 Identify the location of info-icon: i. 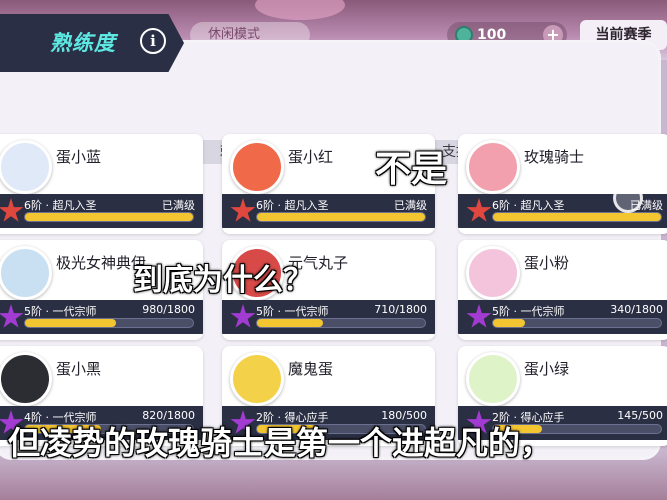
(153, 41).